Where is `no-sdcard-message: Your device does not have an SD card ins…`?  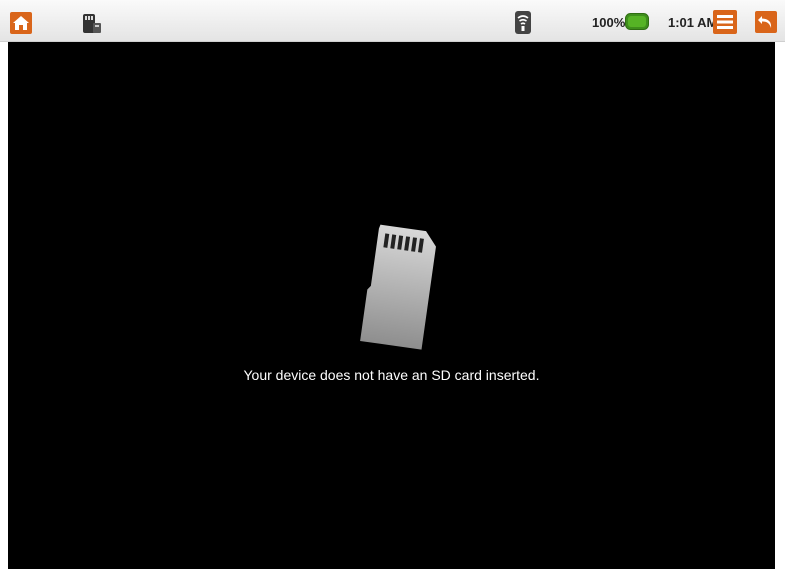
no-sdcard-message: Your device does not have an SD card ins… is located at coordinates (391, 375).